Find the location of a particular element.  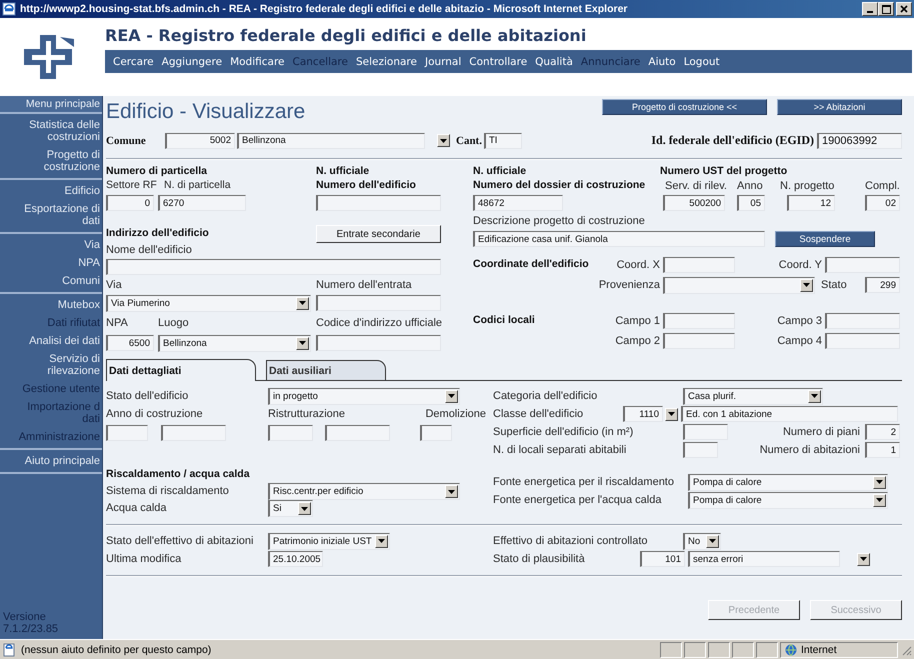

place-select: Bellinzona is located at coordinates (234, 343).